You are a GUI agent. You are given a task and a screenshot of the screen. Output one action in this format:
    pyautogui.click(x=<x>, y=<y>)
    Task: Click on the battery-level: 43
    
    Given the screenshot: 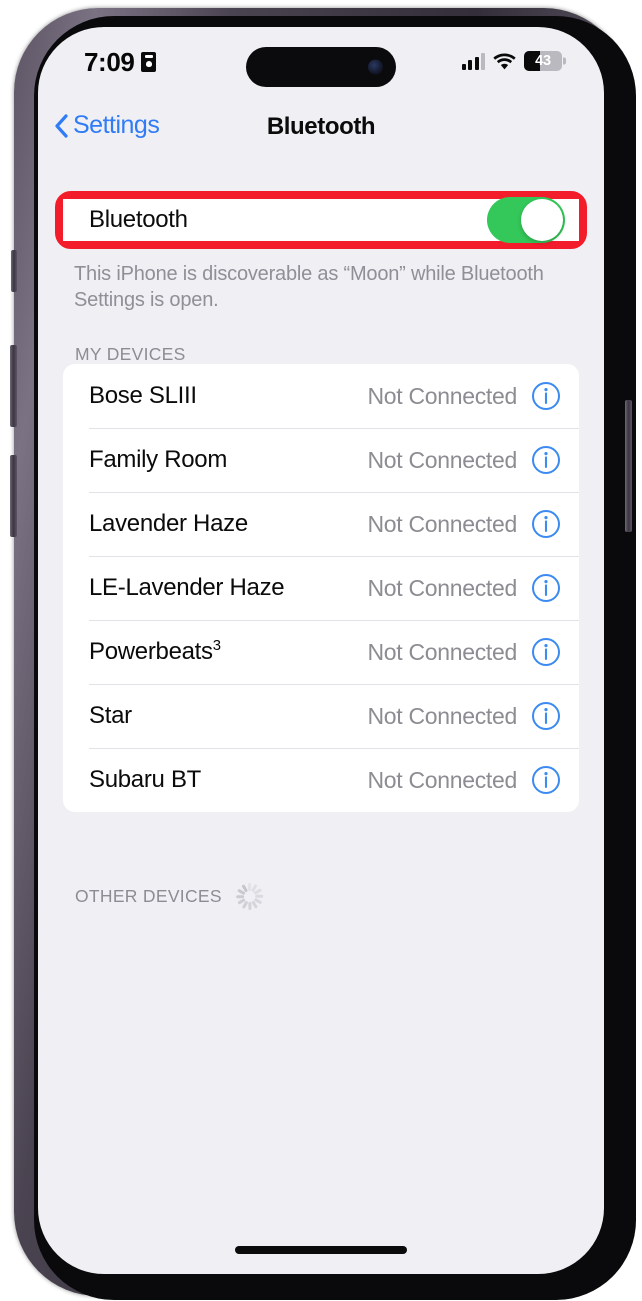 What is the action you would take?
    pyautogui.click(x=543, y=61)
    